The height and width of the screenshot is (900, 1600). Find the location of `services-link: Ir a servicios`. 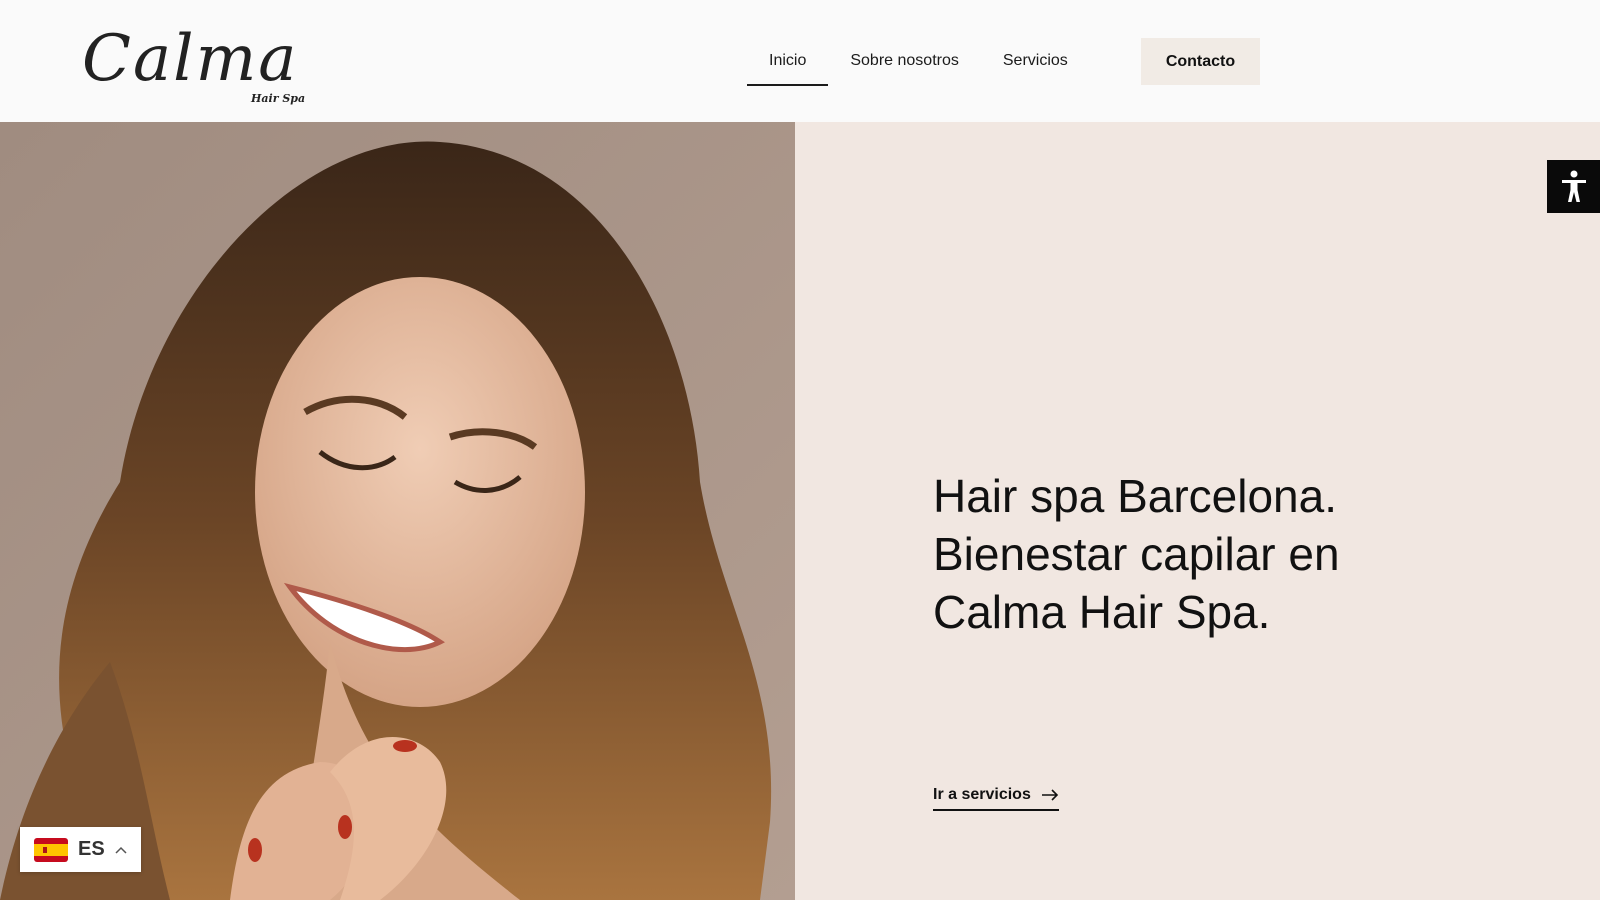

services-link: Ir a servicios is located at coordinates (996, 798).